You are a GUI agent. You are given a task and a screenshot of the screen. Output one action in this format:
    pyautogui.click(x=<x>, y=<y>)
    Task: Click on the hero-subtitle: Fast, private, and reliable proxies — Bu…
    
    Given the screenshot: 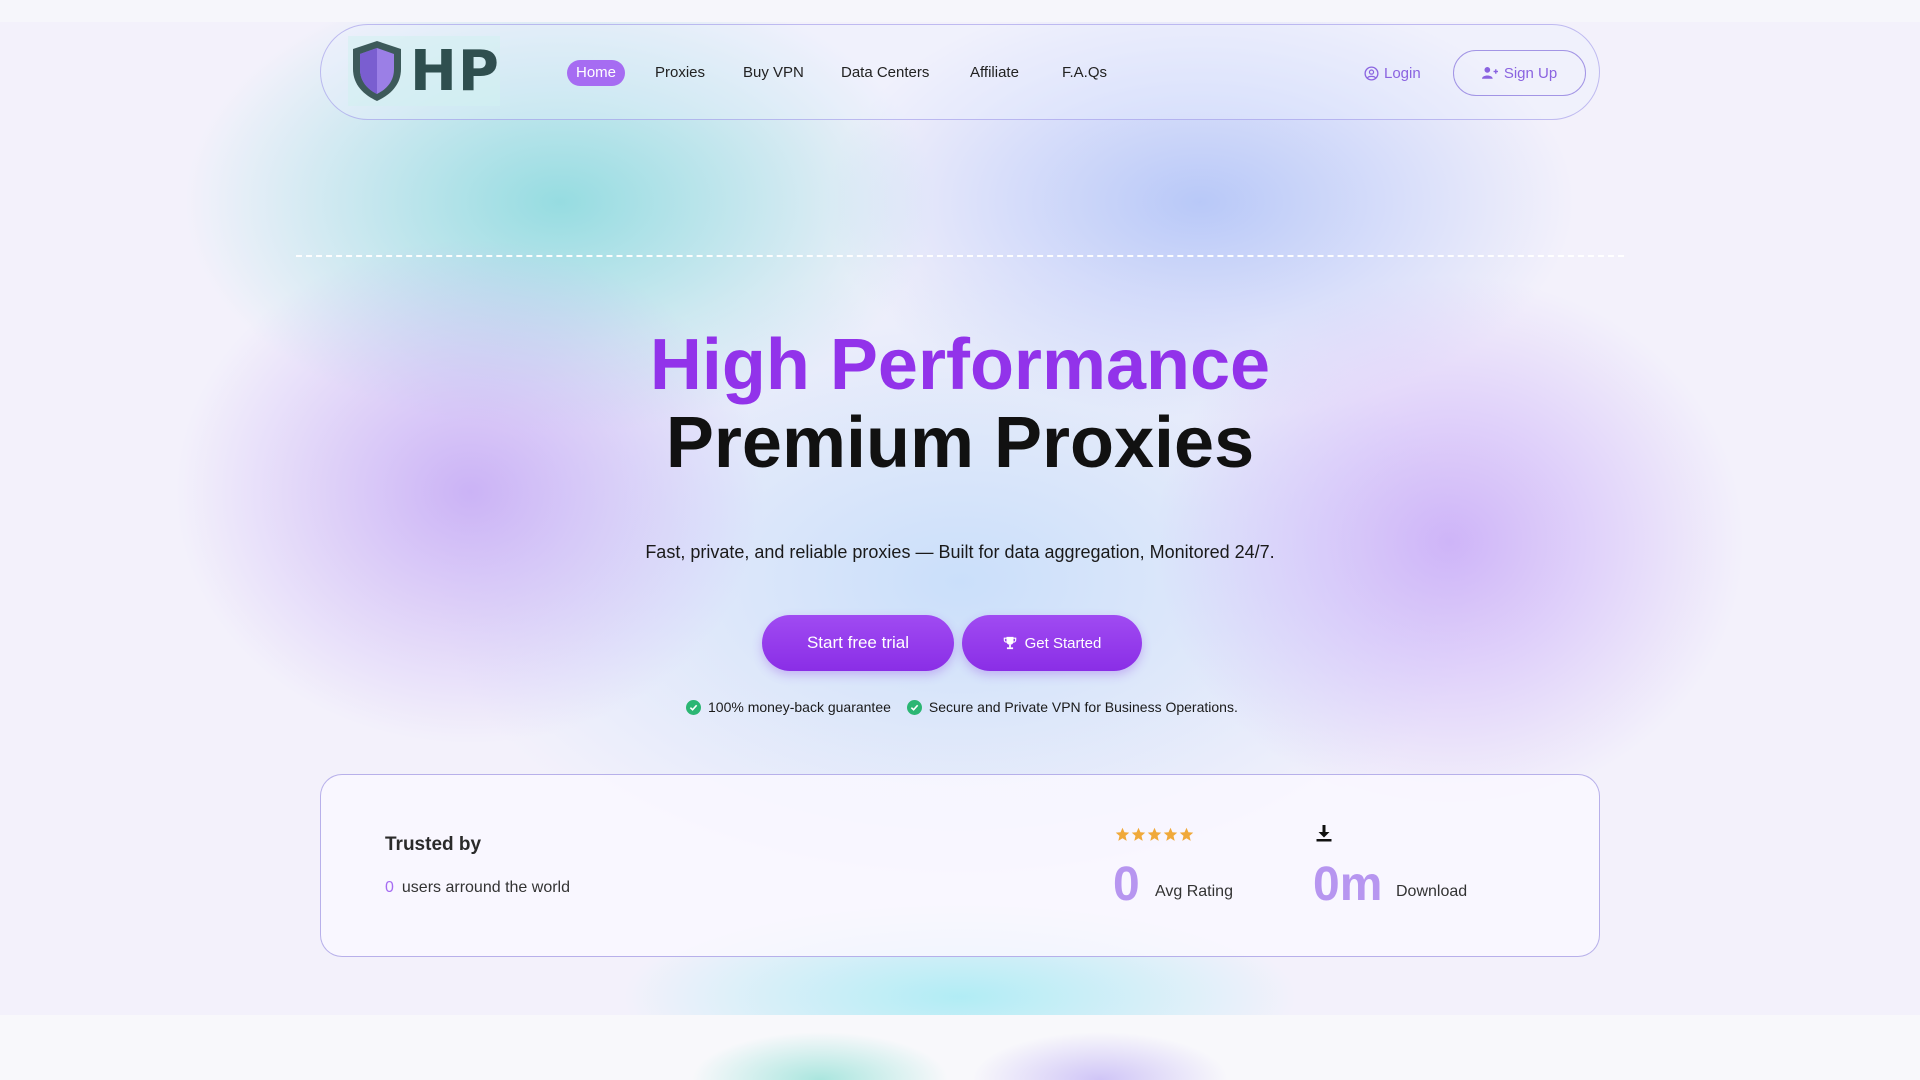 What is the action you would take?
    pyautogui.click(x=960, y=552)
    